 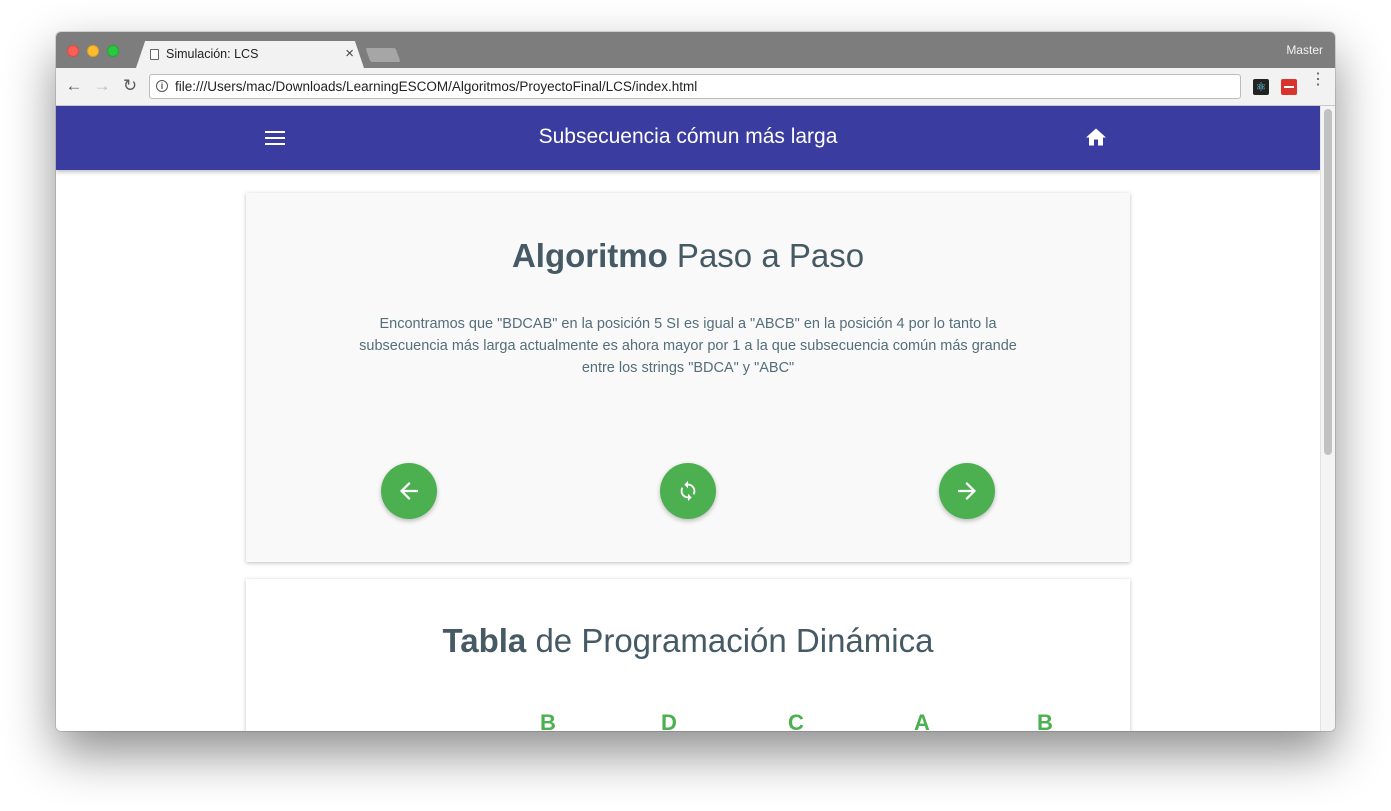 I want to click on arrow-left-icon, so click(x=409, y=491).